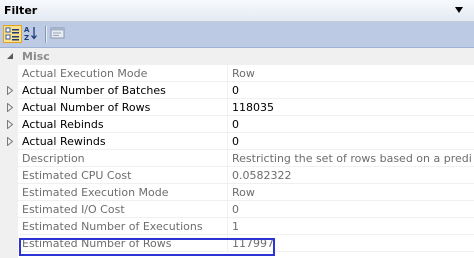 The image size is (474, 258). I want to click on category-label: Misc, so click(36, 56).